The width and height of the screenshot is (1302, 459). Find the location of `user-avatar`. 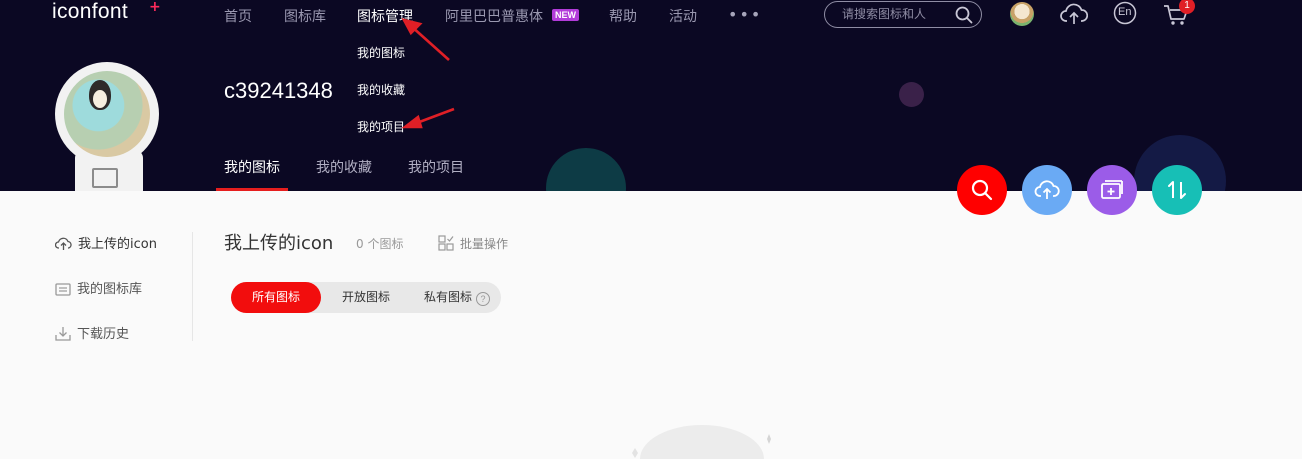

user-avatar is located at coordinates (1022, 14).